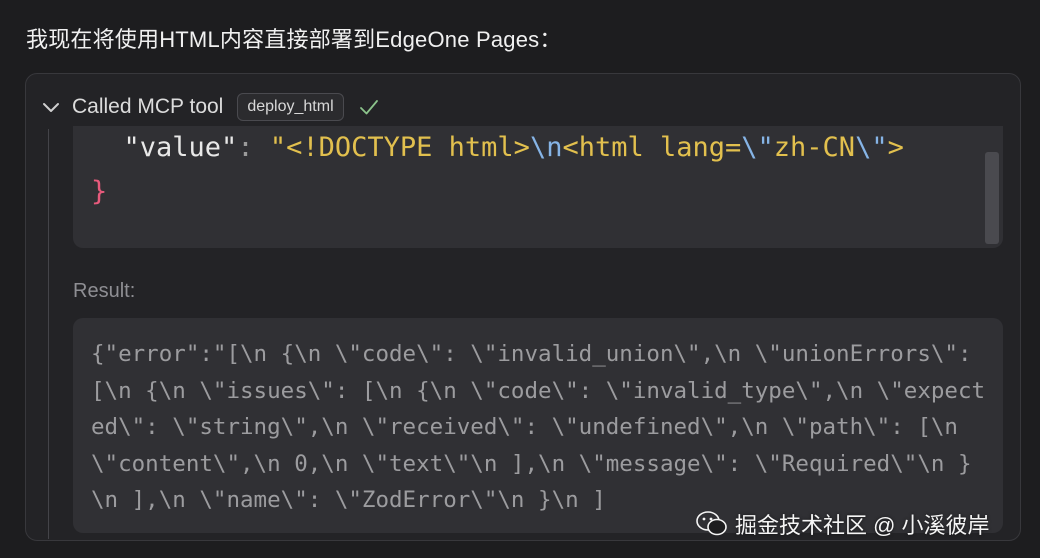 The image size is (1040, 558). What do you see at coordinates (51, 107) in the screenshot?
I see `chevron-down-icon` at bounding box center [51, 107].